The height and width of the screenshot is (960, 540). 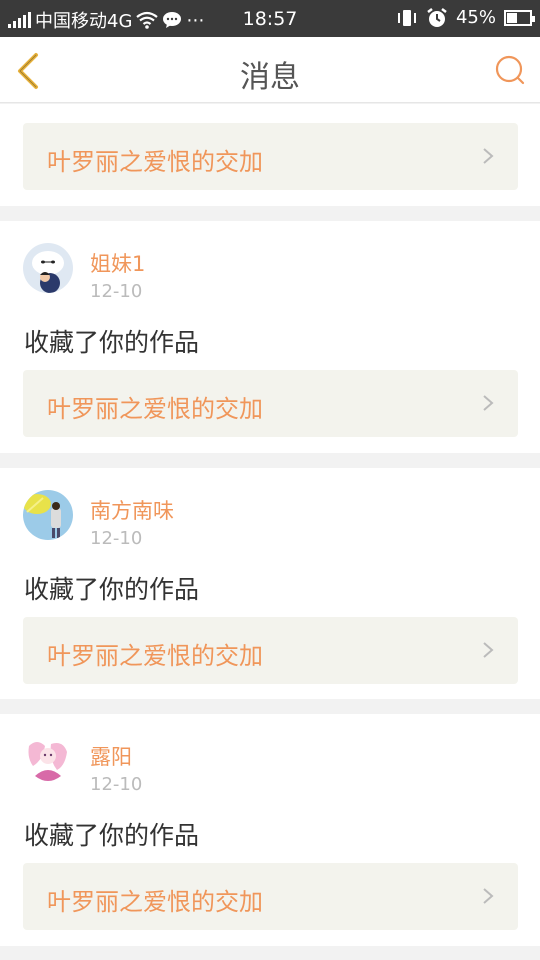 What do you see at coordinates (437, 17) in the screenshot?
I see `alarm-icon` at bounding box center [437, 17].